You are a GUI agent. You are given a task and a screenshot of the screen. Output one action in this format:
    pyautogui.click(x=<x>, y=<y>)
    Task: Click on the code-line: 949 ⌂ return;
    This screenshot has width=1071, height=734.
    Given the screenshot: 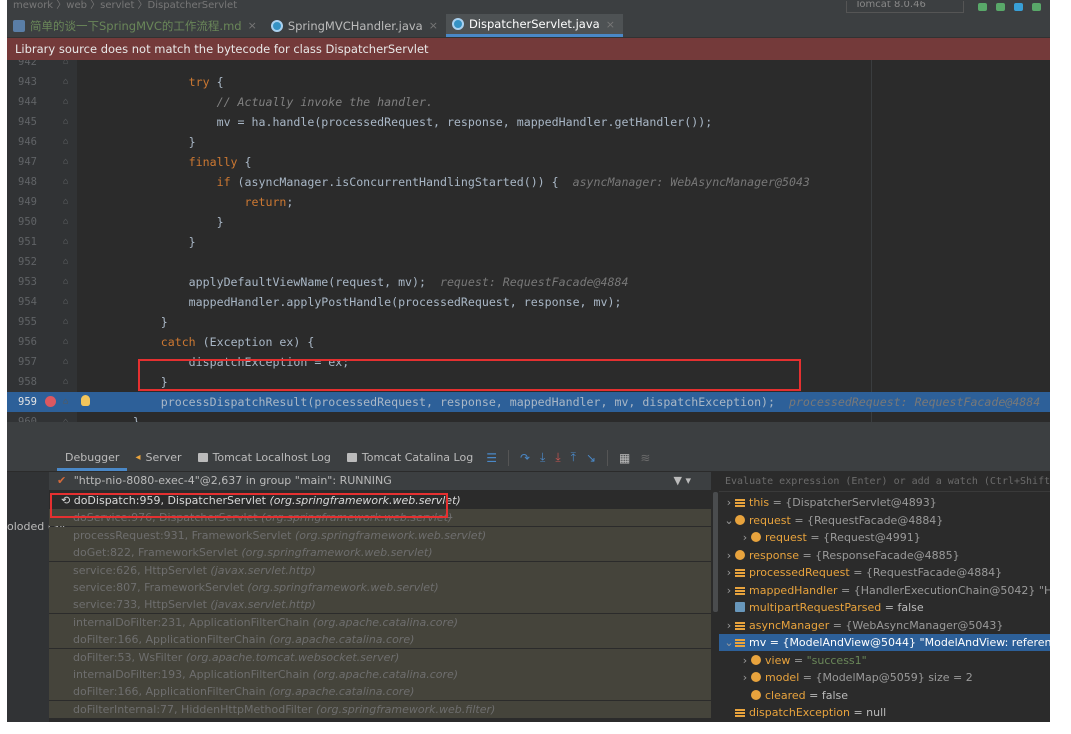 What is the action you would take?
    pyautogui.click(x=528, y=202)
    